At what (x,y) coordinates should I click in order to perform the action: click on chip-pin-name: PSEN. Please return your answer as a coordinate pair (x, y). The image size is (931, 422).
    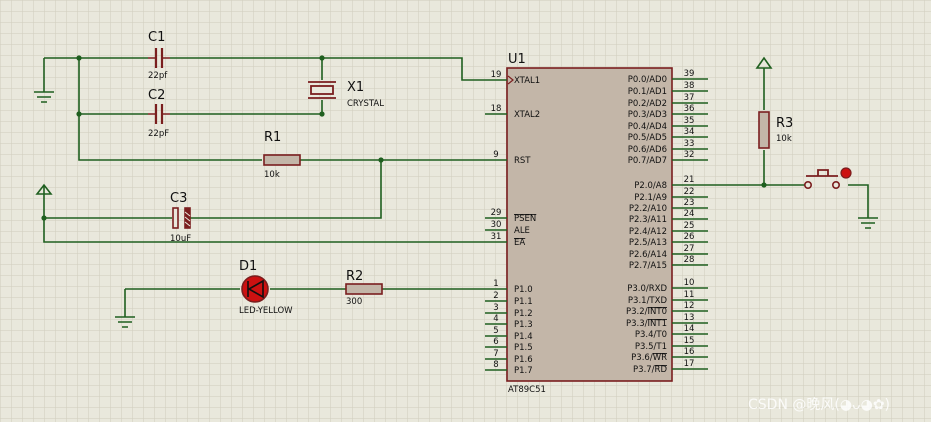
    Looking at the image, I should click on (525, 219).